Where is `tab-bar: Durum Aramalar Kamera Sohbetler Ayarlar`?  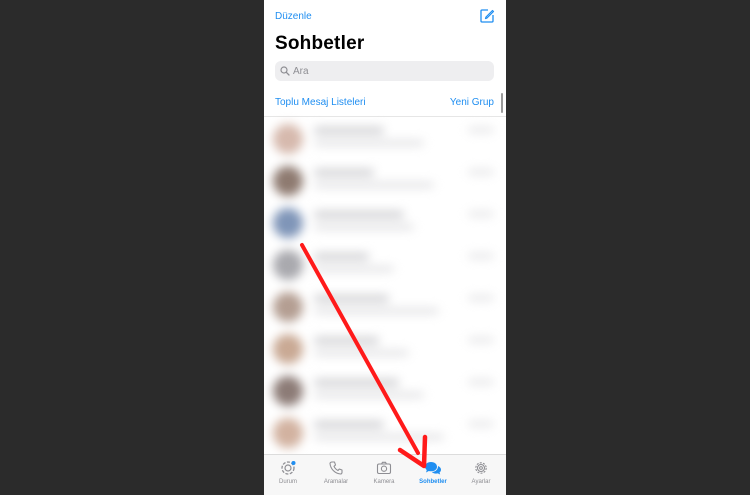 tab-bar: Durum Aramalar Kamera Sohbetler Ayarlar is located at coordinates (385, 474).